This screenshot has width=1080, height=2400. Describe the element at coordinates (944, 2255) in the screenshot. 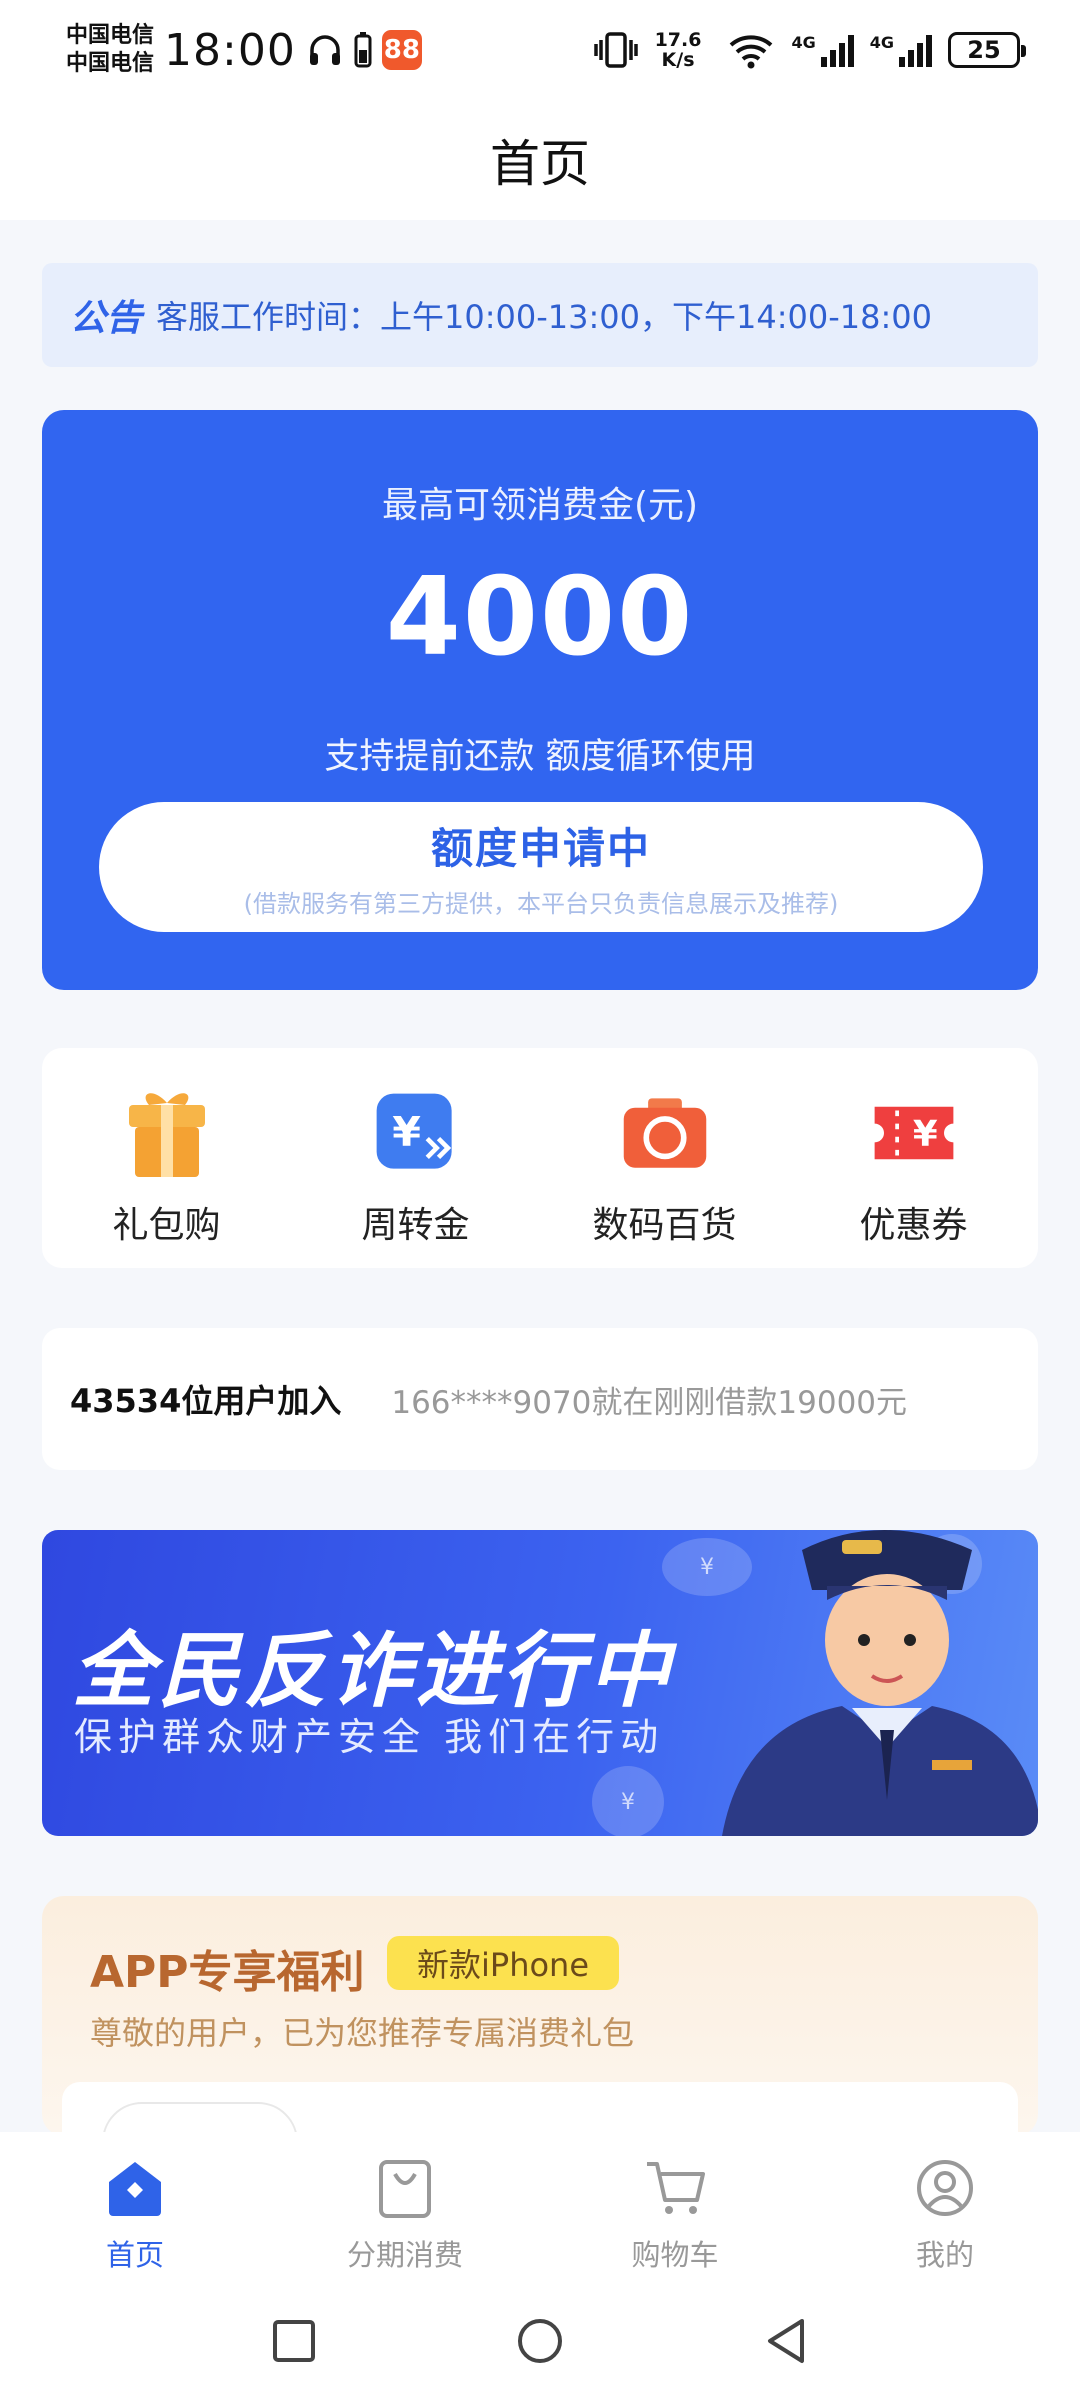

I see `tab-label: 我的` at that location.